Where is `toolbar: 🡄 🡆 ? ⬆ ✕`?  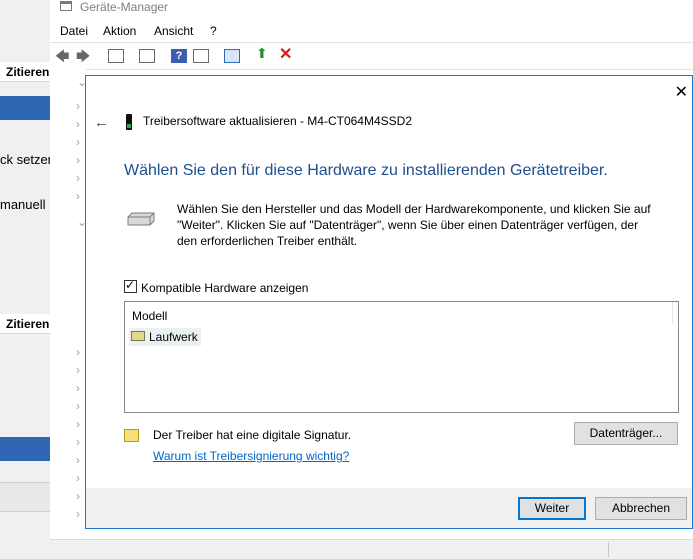 toolbar: 🡄 🡆 ? ⬆ ✕ is located at coordinates (371, 56).